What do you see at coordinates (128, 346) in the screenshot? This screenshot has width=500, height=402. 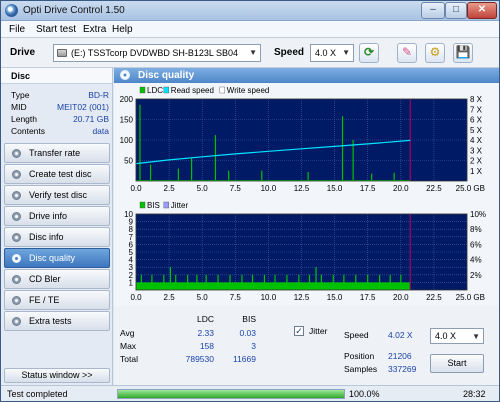 I see `max-label: Max` at bounding box center [128, 346].